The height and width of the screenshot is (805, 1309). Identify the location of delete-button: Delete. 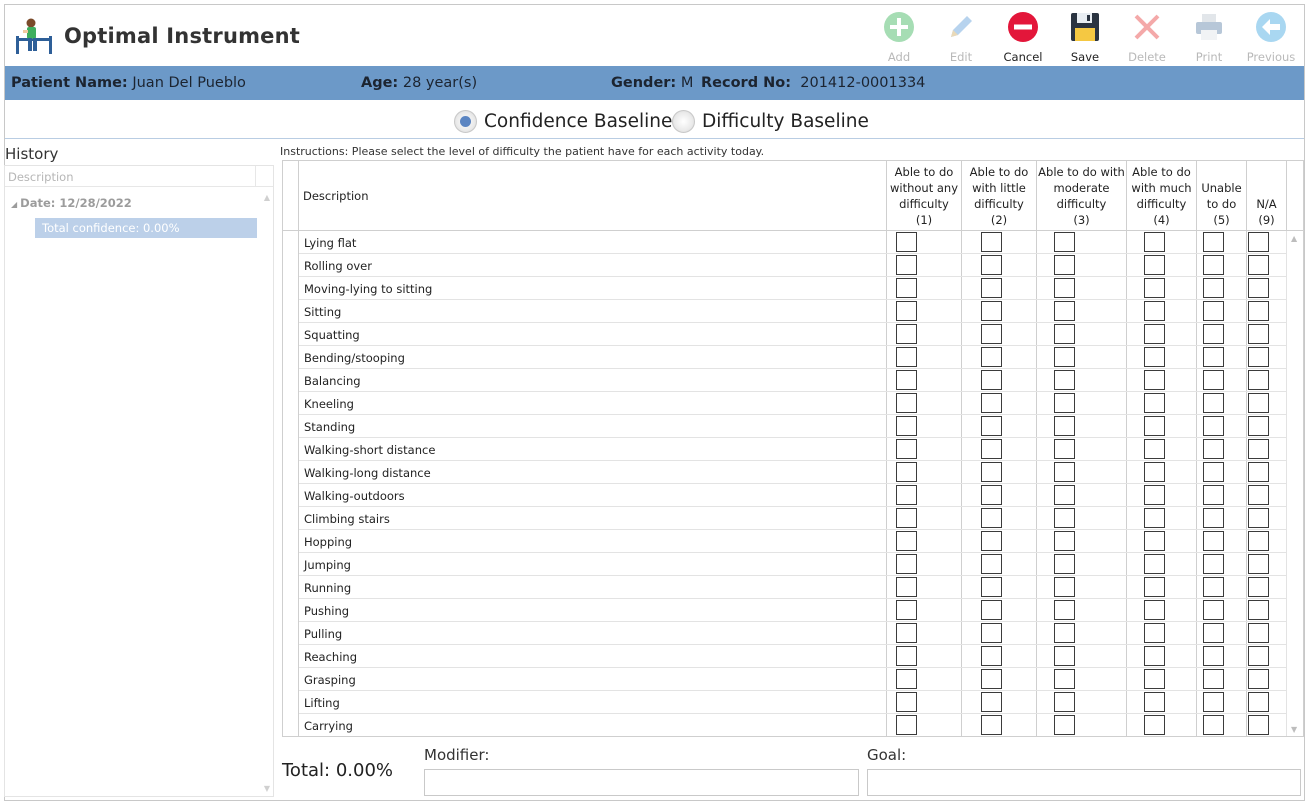
(1147, 36).